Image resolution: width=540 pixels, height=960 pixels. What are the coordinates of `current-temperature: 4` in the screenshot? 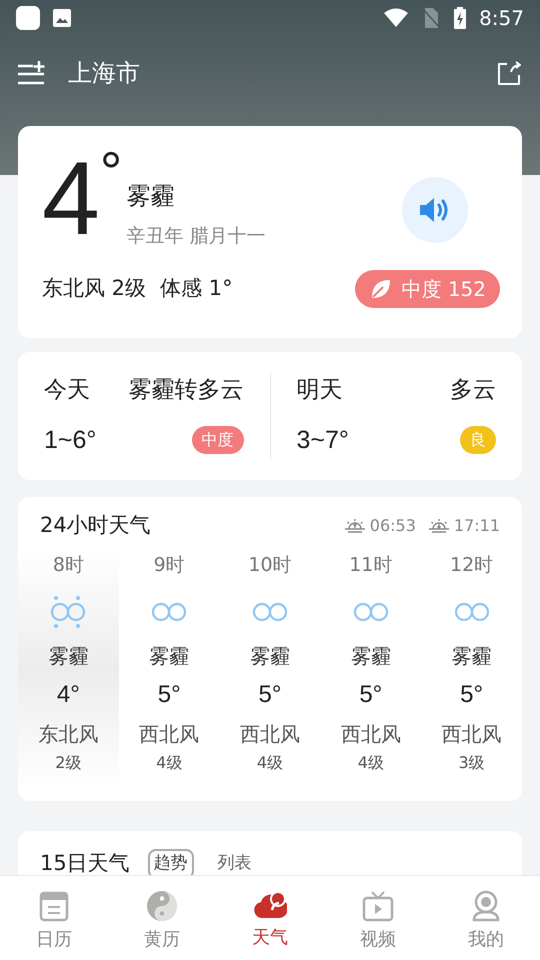 It's located at (71, 199).